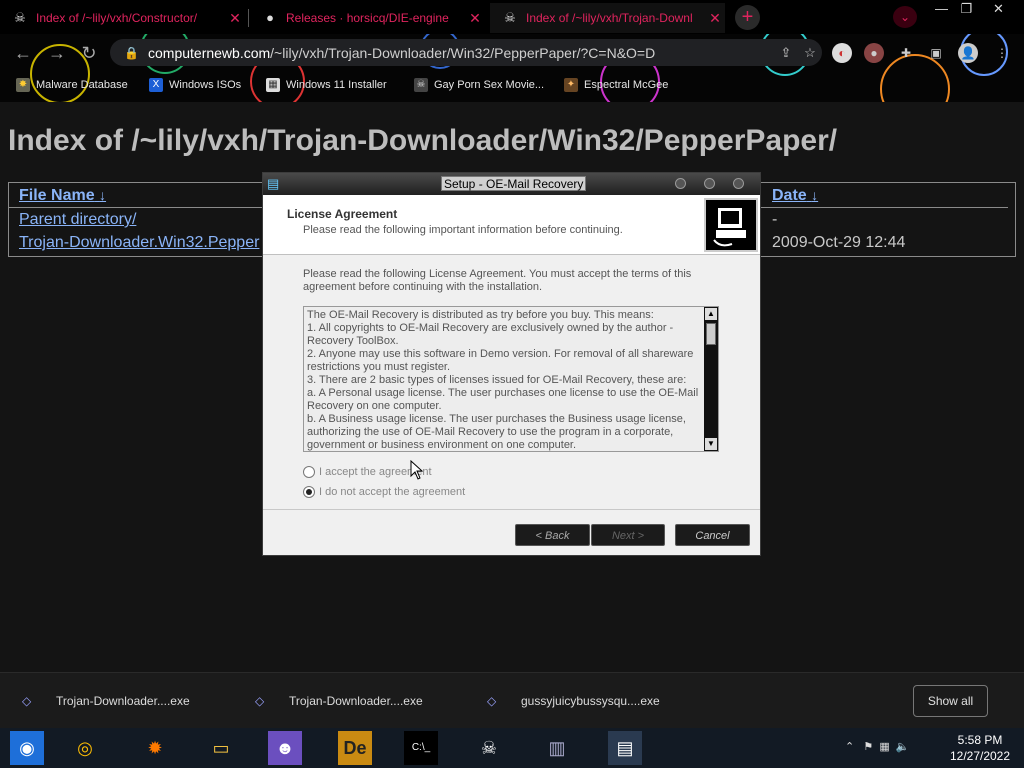 Image resolution: width=1024 pixels, height=768 pixels. I want to click on dialog-titlebar: ▤ Setup - OE-Mail Recovery, so click(511, 184).